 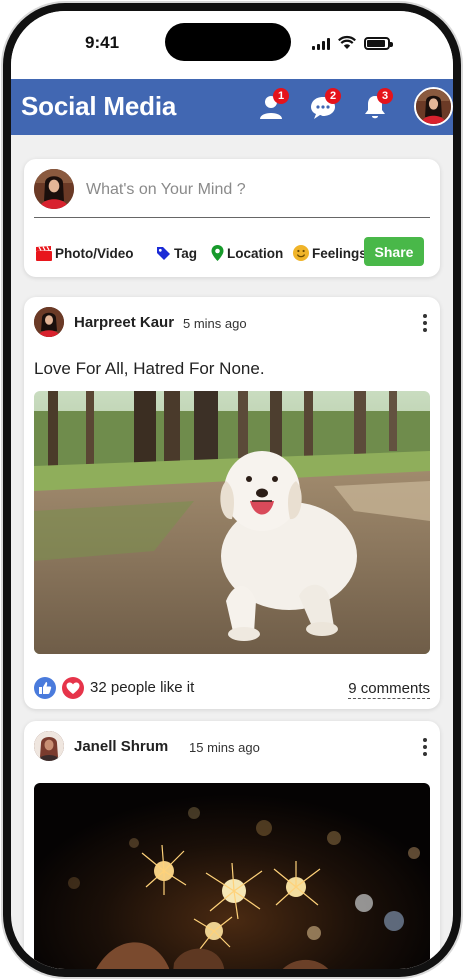 I want to click on tag-action: Tag, so click(x=176, y=253).